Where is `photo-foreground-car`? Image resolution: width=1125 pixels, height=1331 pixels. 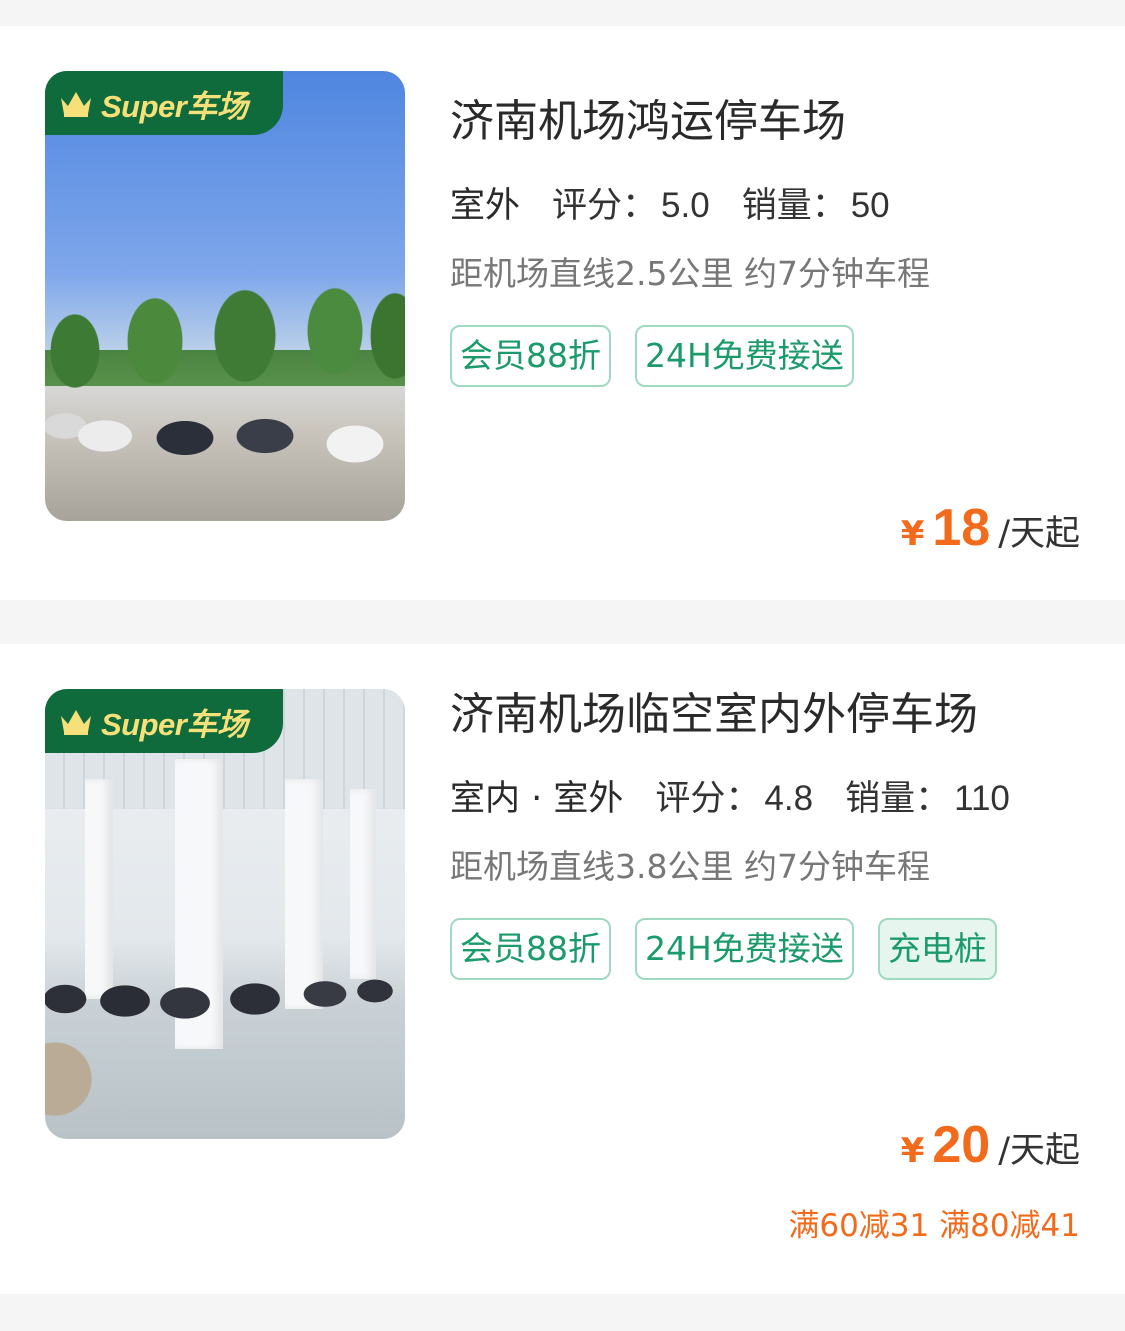 photo-foreground-car is located at coordinates (75, 1074).